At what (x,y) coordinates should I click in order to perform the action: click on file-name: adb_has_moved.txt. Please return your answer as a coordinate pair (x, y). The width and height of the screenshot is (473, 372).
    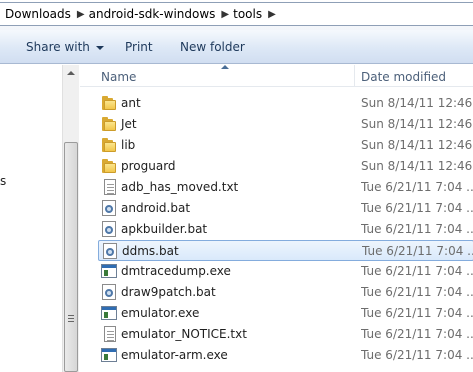
    Looking at the image, I should click on (180, 187).